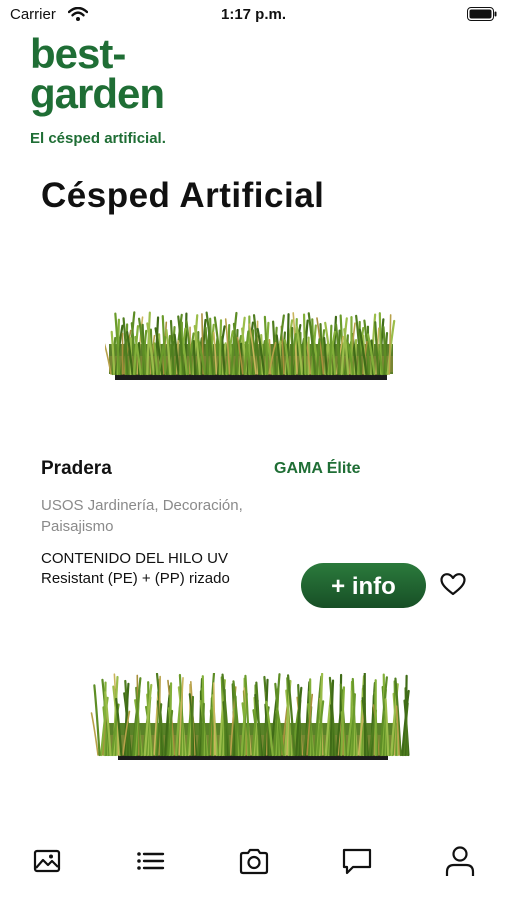  Describe the element at coordinates (150, 861) in the screenshot. I see `list-icon` at that location.